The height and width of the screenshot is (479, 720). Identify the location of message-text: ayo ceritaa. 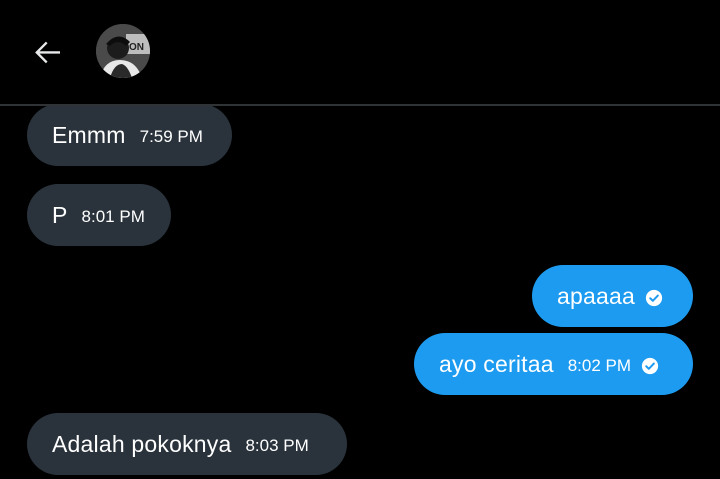
(496, 363).